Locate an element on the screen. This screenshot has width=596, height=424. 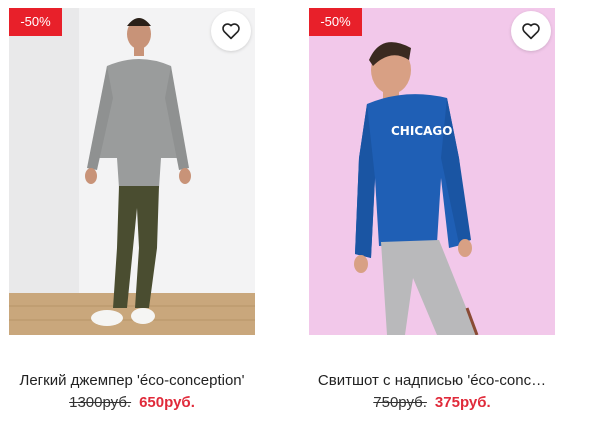
sale-price: 650руб. is located at coordinates (167, 402).